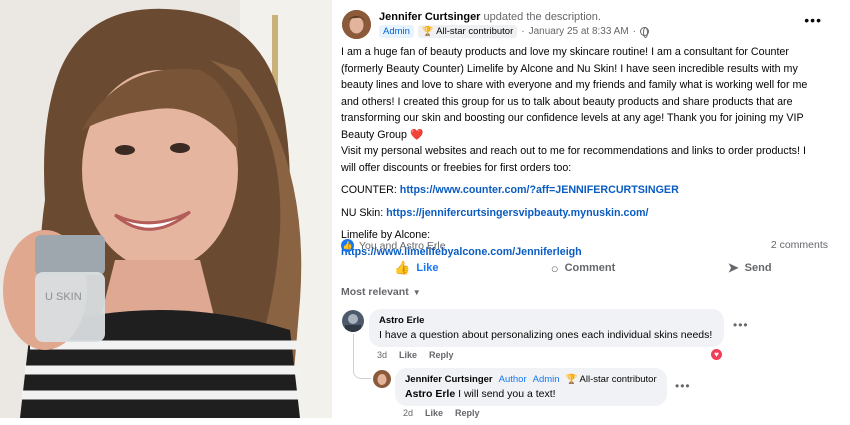  Describe the element at coordinates (353, 321) in the screenshot. I see `commenter-avatar` at that location.